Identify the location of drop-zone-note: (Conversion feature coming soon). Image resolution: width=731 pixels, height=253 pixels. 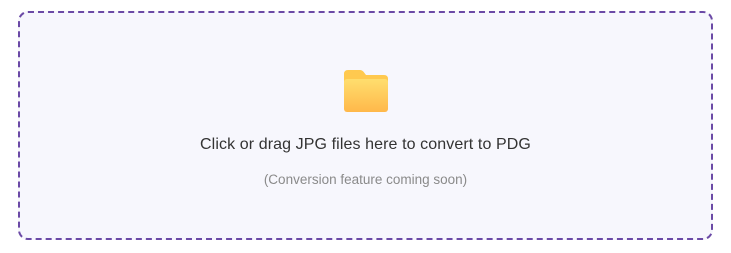
(365, 179).